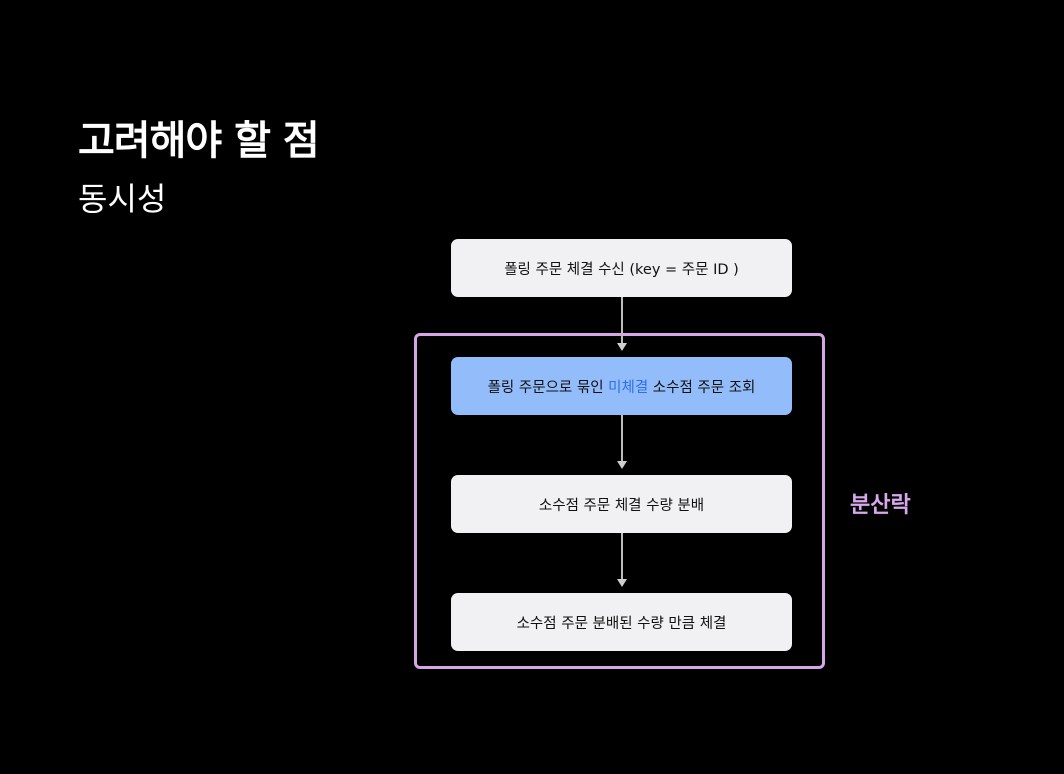 This screenshot has height=774, width=1064. What do you see at coordinates (702, 387) in the screenshot?
I see `step-2-text-after: 소수점 주문 조회` at bounding box center [702, 387].